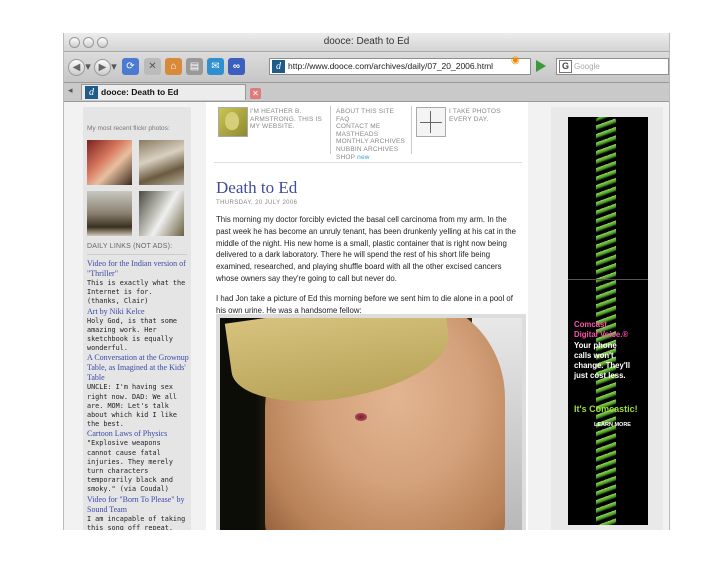 This screenshot has height=563, width=728. Describe the element at coordinates (194, 66) in the screenshot. I see `print-icon: ▤` at that location.